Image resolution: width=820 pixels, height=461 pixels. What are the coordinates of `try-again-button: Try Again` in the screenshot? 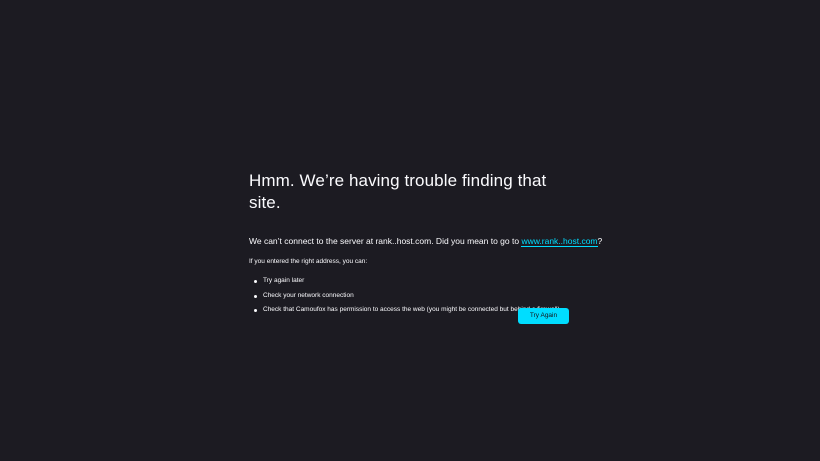 It's located at (543, 316).